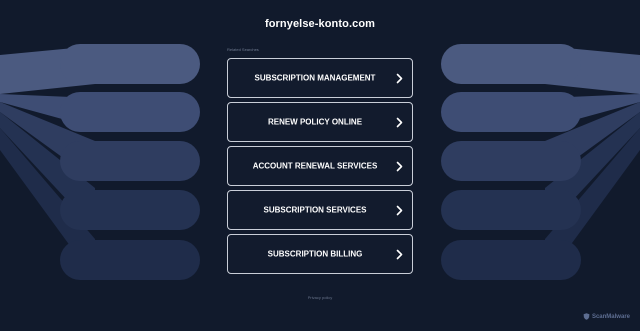  What do you see at coordinates (610, 316) in the screenshot?
I see `scanmalware-label: ScanMalware` at bounding box center [610, 316].